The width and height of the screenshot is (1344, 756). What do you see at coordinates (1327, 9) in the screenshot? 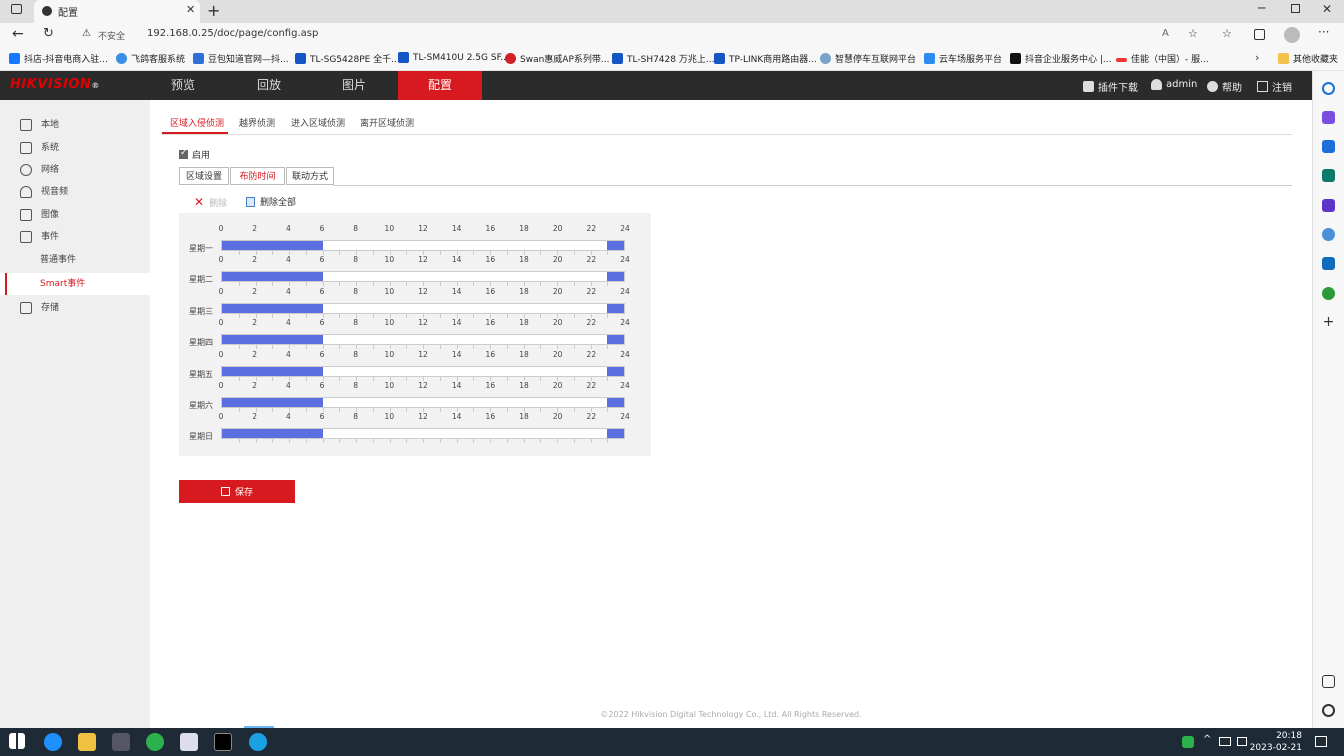
I see `window-close-icon: ✕` at bounding box center [1327, 9].